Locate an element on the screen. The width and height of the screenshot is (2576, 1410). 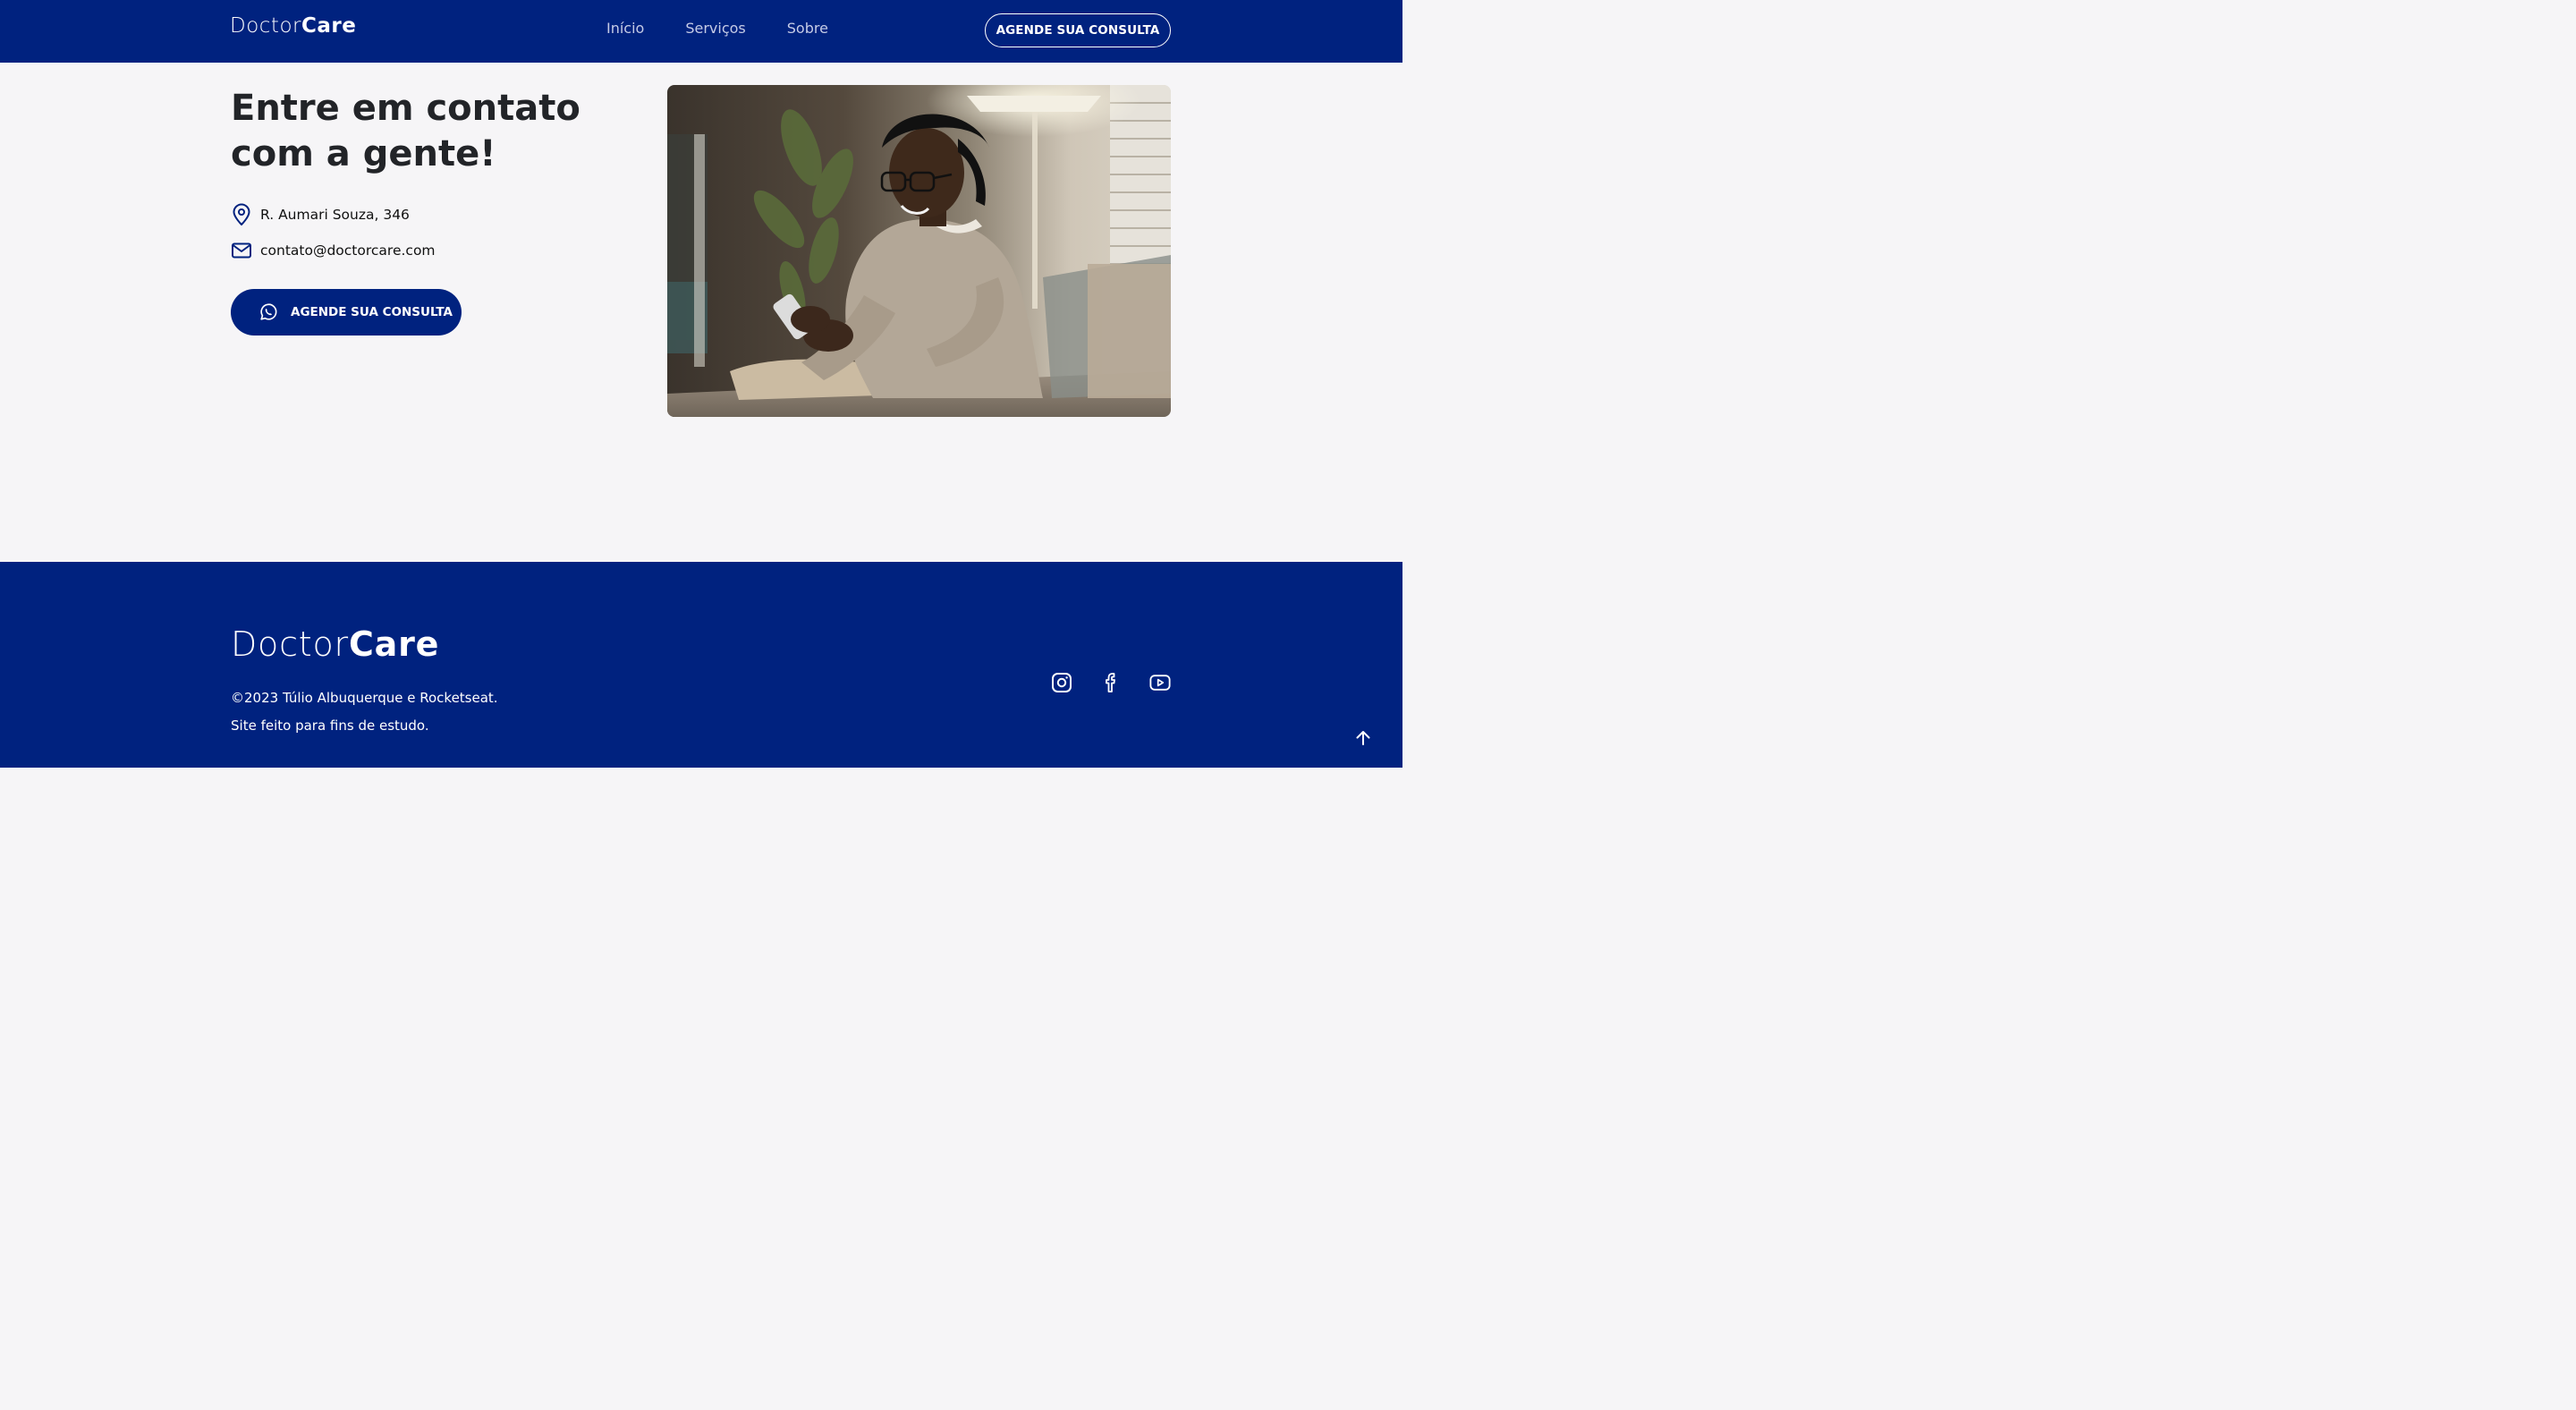
whatsapp-schedule-button: AGENDE SUA CONSULTA is located at coordinates (346, 312).